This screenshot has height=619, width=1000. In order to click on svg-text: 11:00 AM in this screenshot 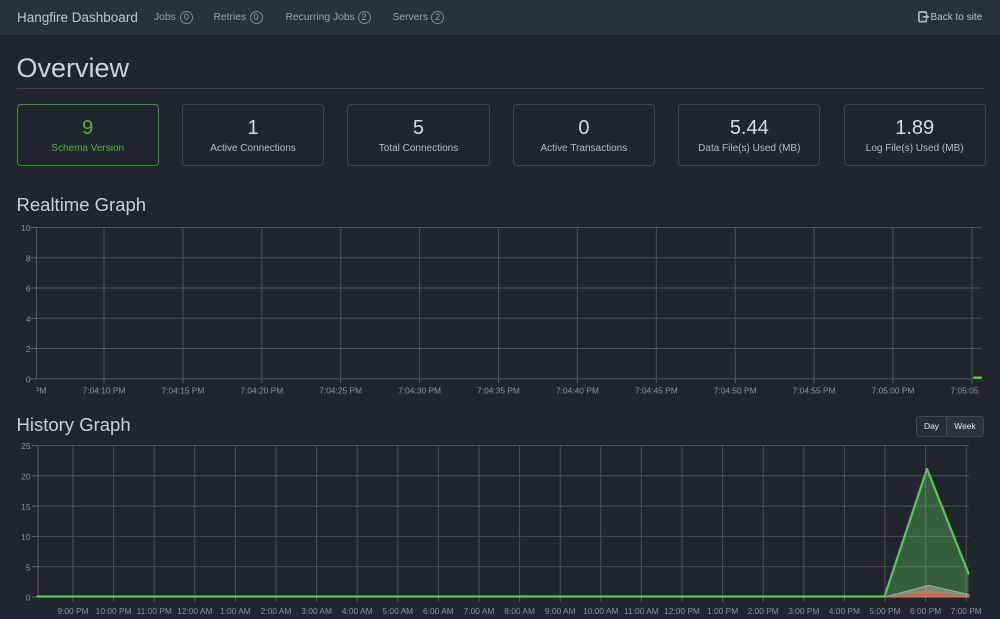, I will do `click(641, 611)`.